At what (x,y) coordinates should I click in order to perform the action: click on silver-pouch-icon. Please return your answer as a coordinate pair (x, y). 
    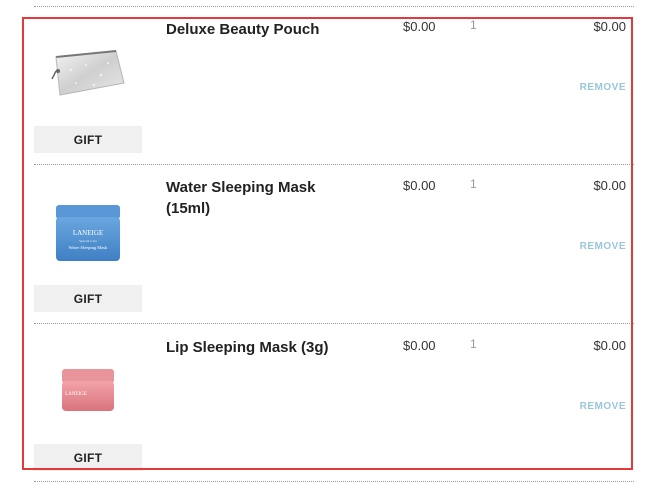
    Looking at the image, I should click on (88, 70).